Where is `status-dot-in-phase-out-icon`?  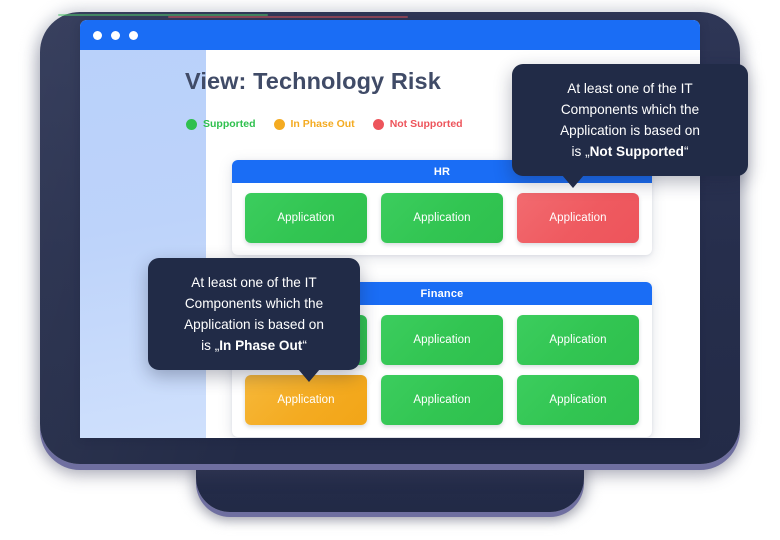 status-dot-in-phase-out-icon is located at coordinates (279, 124).